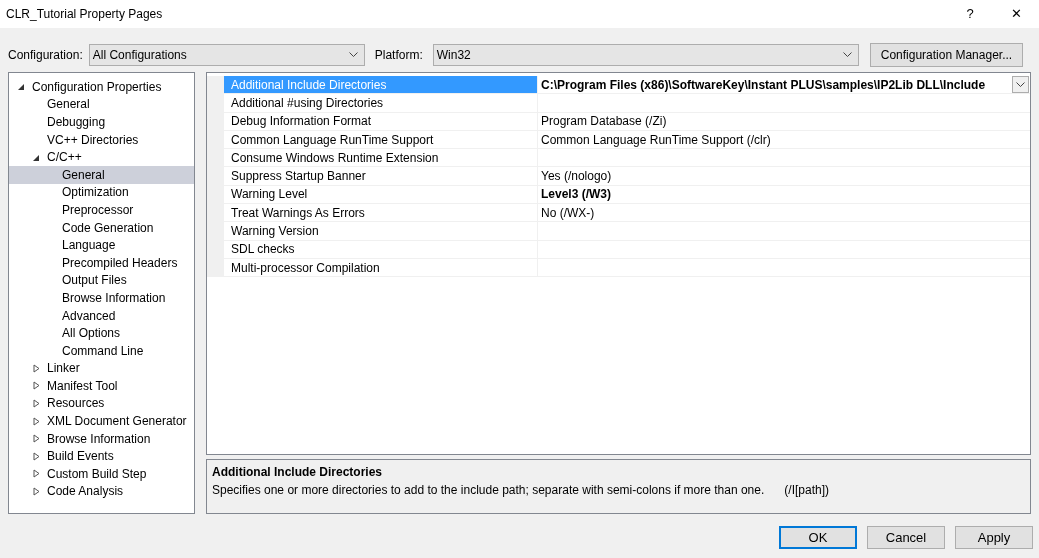 The image size is (1039, 558). I want to click on tree-item: Preprocessor, so click(101, 210).